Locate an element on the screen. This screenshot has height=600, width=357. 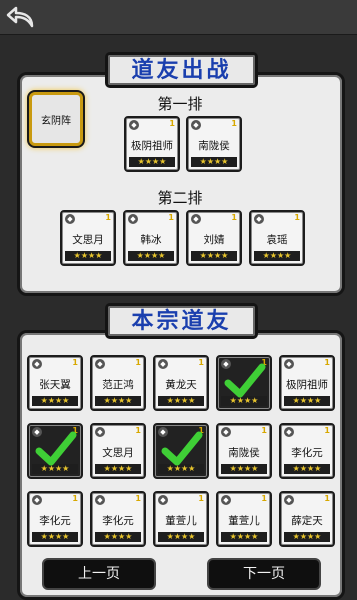
next-page-button: 下一页 is located at coordinates (264, 574).